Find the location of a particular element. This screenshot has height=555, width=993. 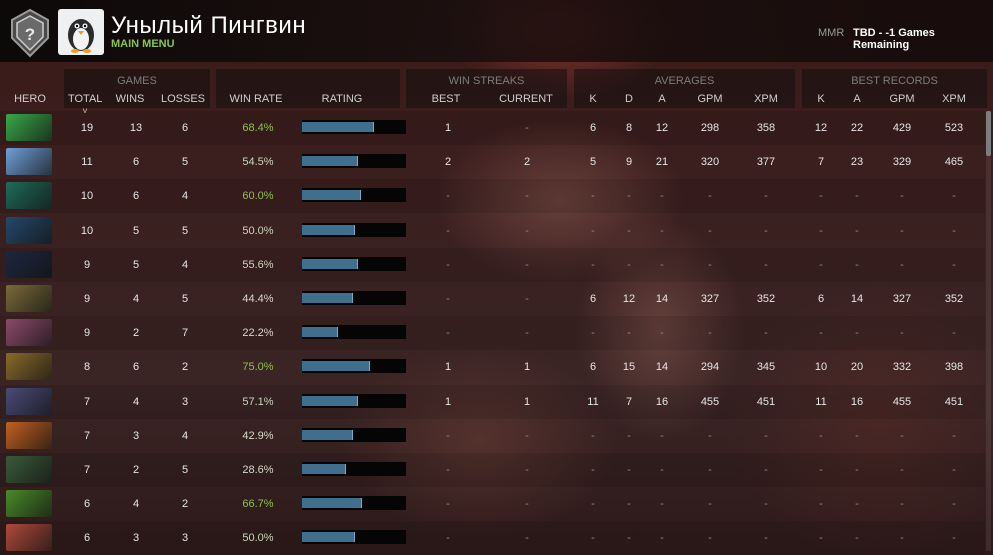

cell-xpm: 345 is located at coordinates (766, 367).